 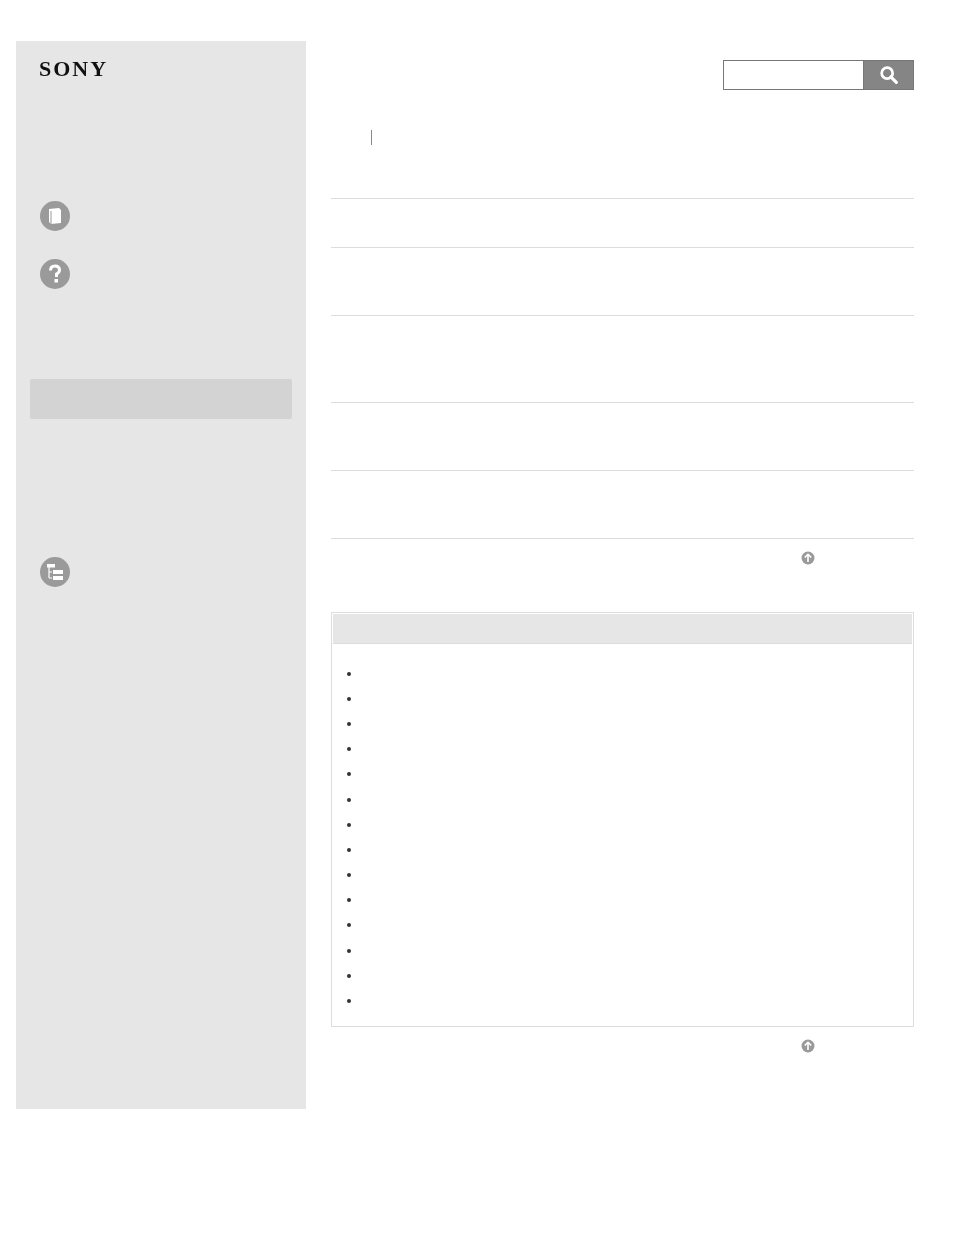 I want to click on search-icon, so click(x=888, y=75).